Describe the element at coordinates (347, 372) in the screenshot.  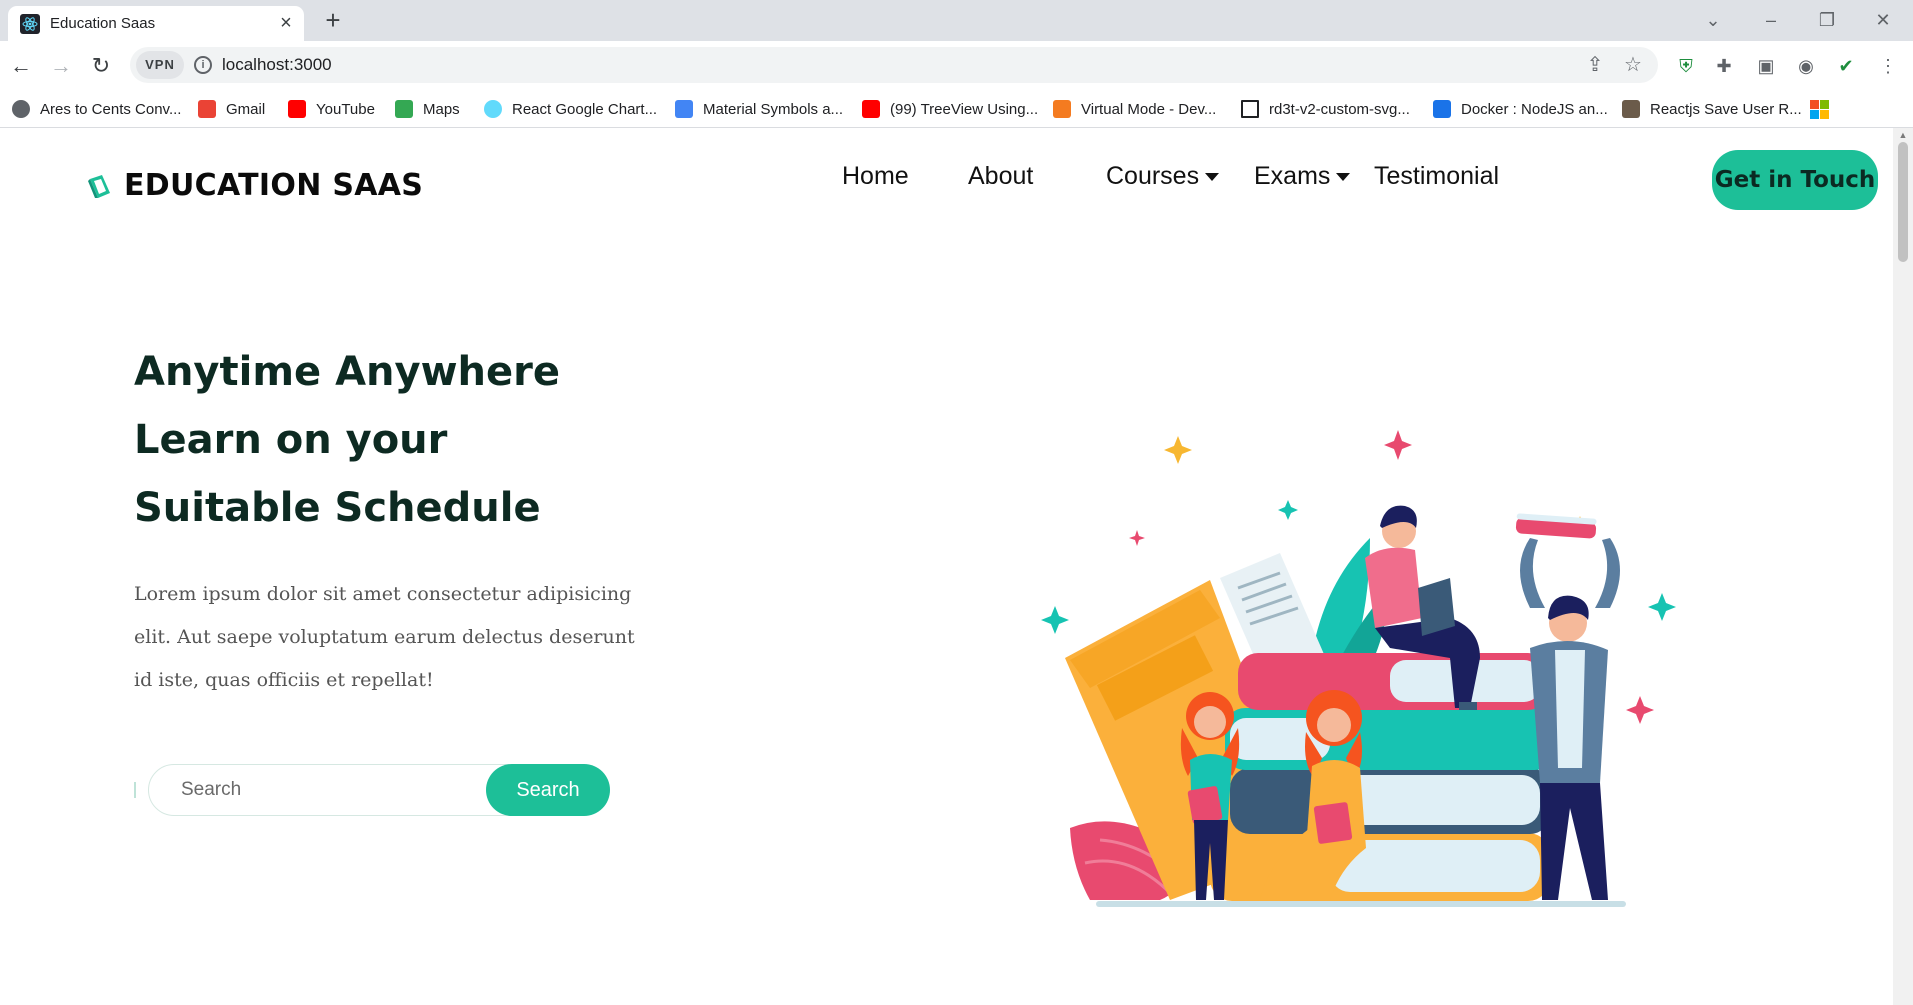
I see `hero-title-line: Anytime Anywhere` at that location.